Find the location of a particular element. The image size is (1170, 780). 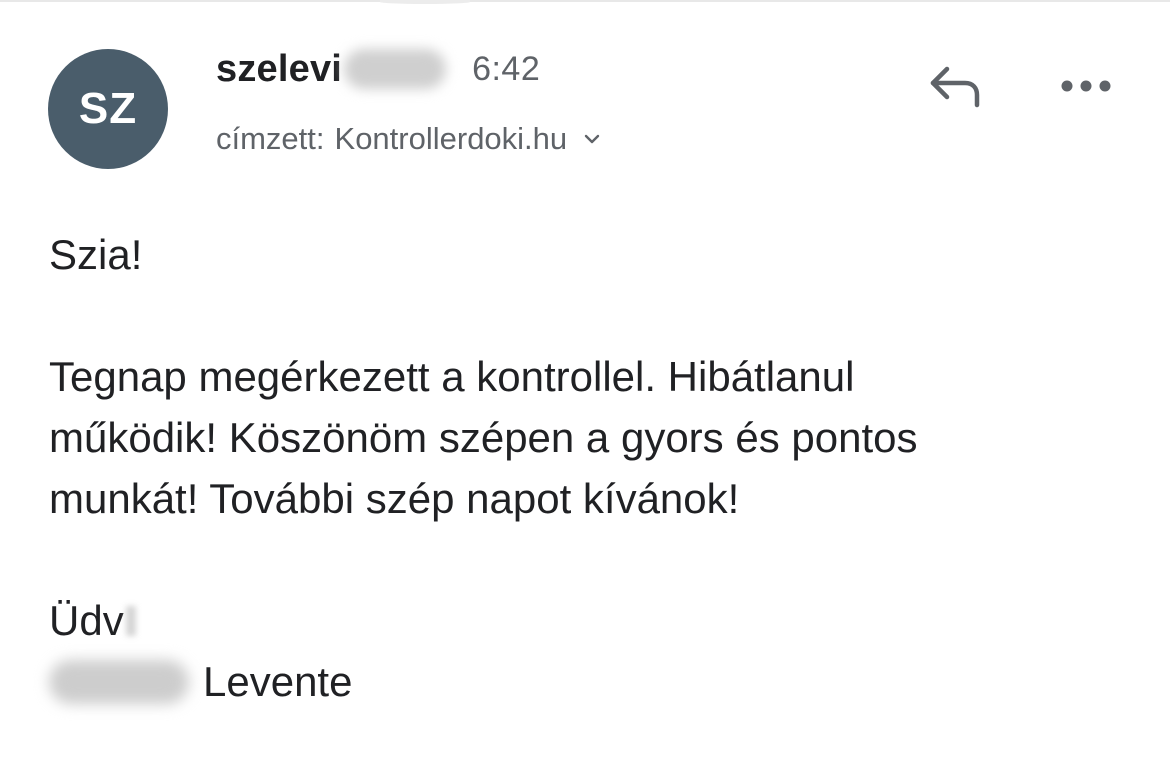

avatar-initials: SZ is located at coordinates (108, 108).